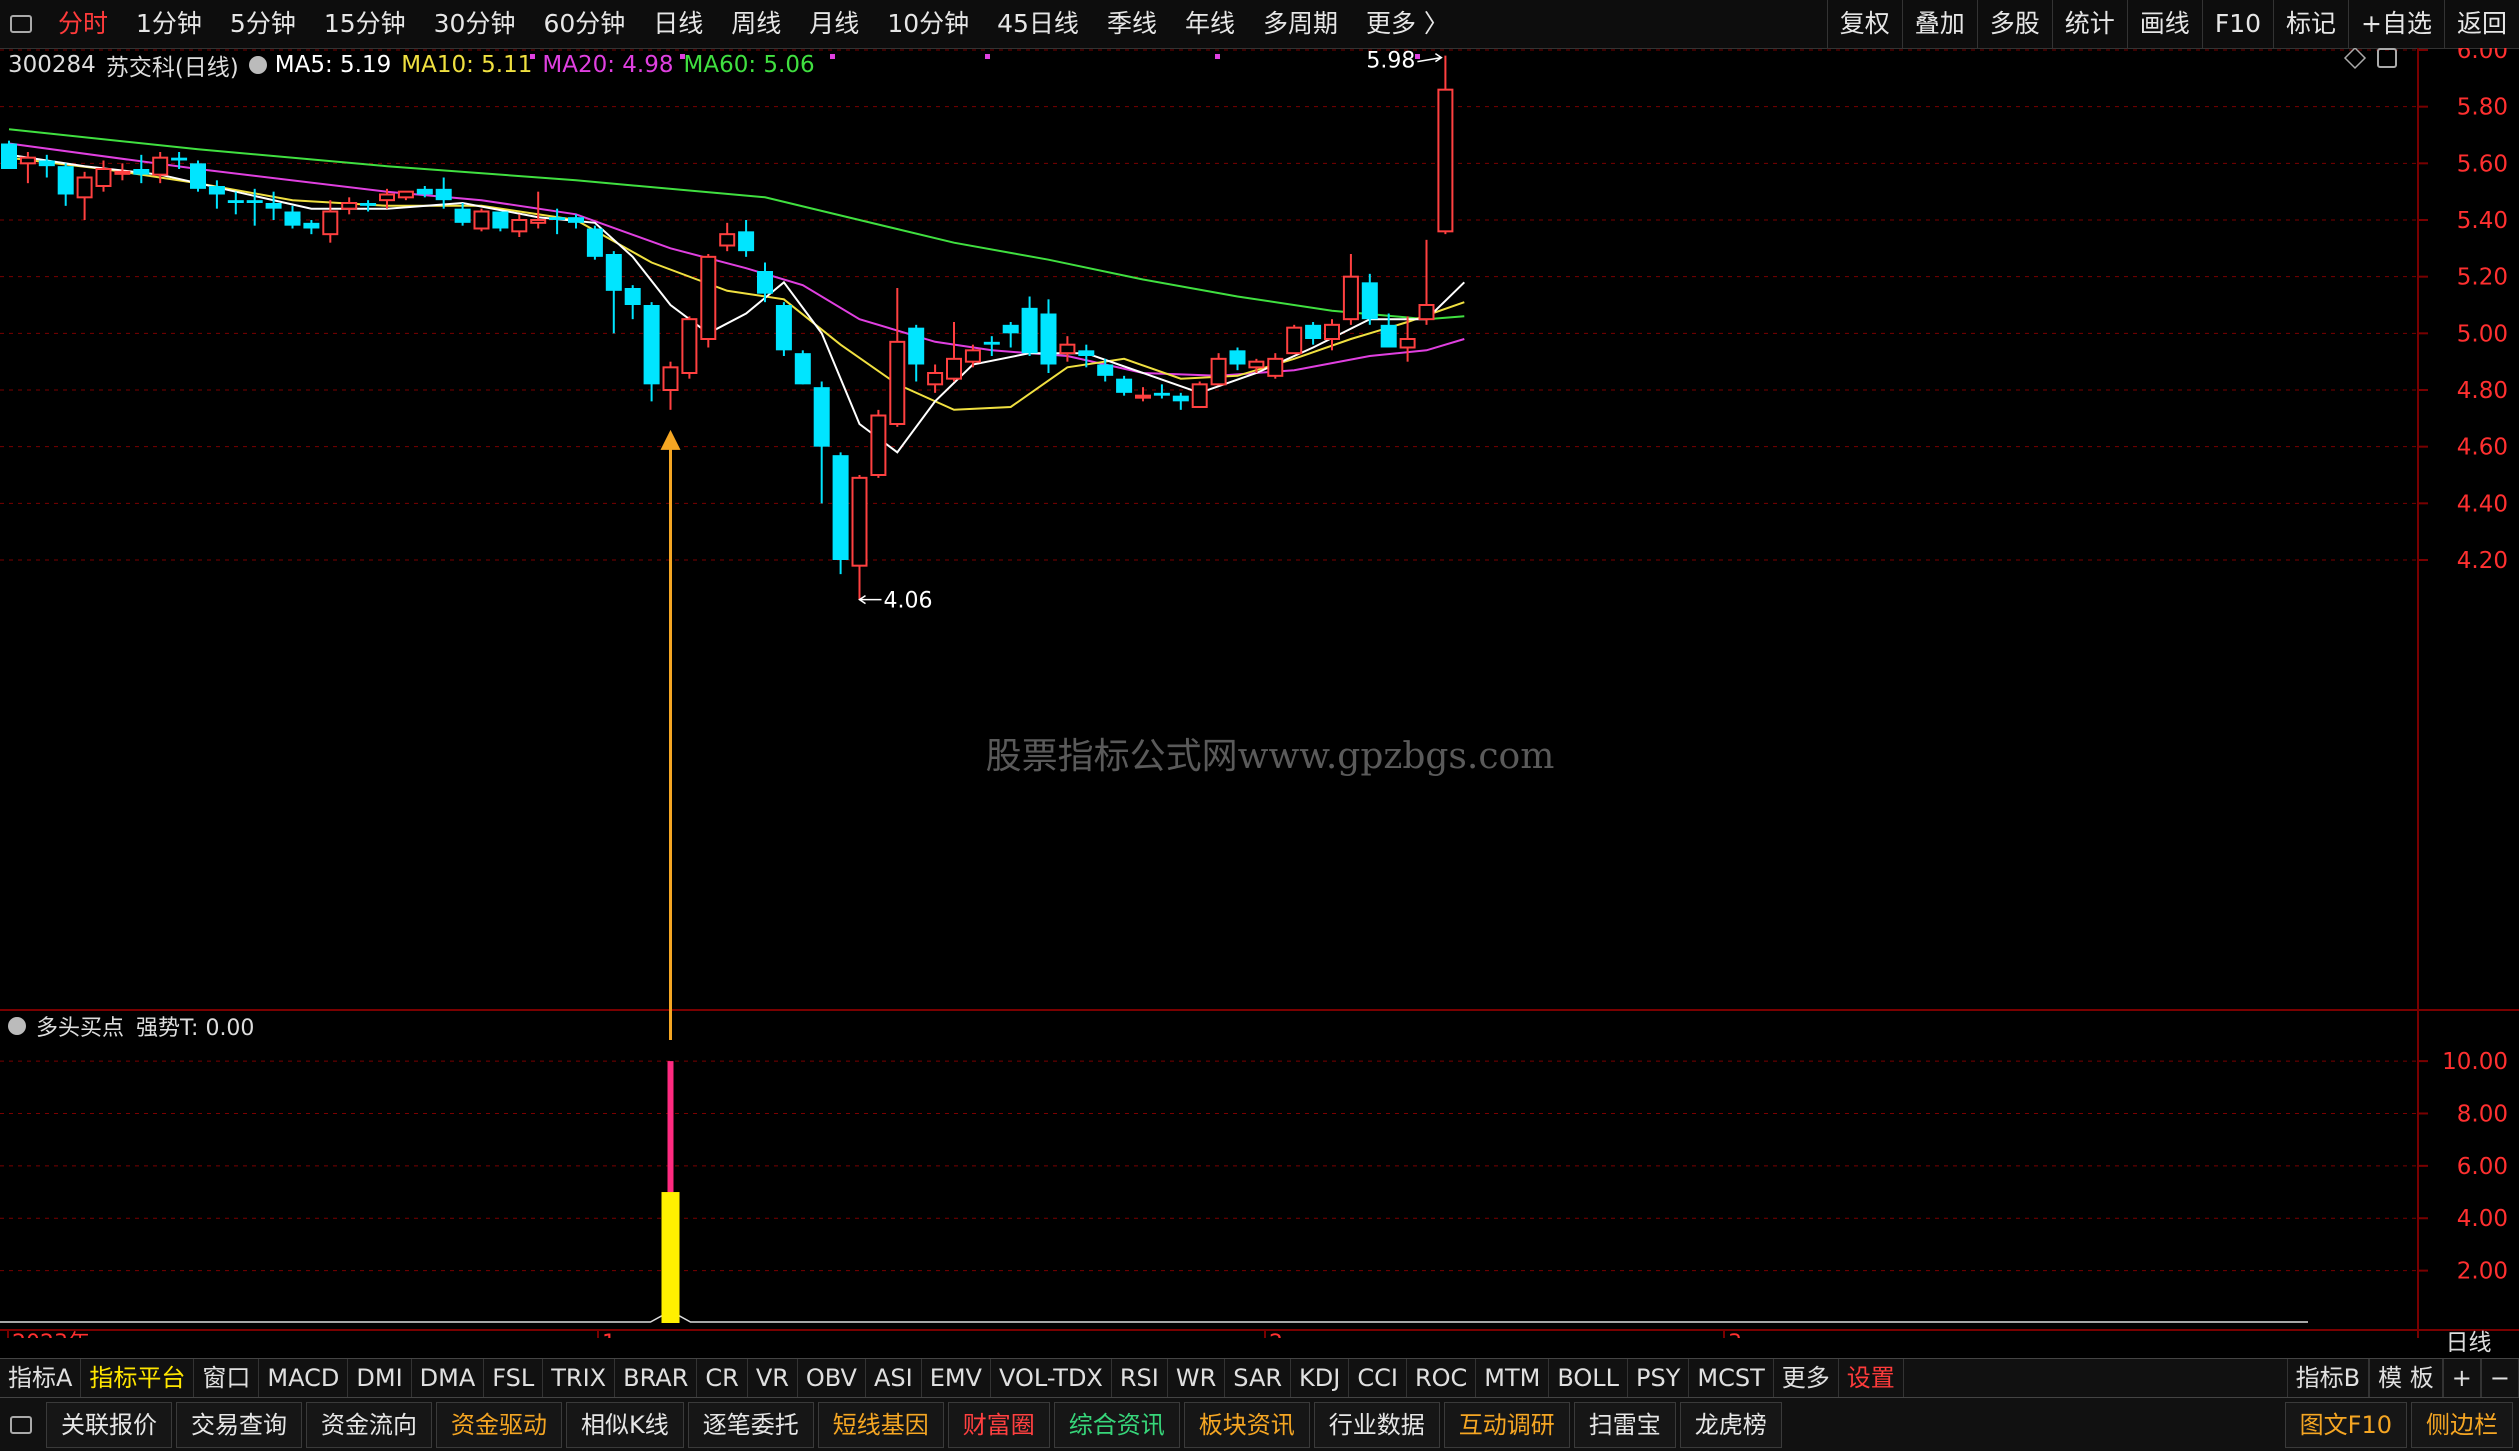 This screenshot has height=1451, width=2519. Describe the element at coordinates (169, 24) in the screenshot. I see `period-tab: 1分钟` at that location.